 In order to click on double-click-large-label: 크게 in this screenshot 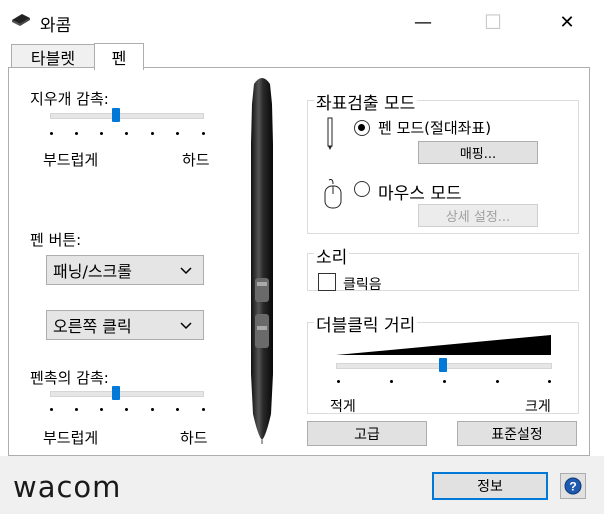, I will do `click(538, 407)`.